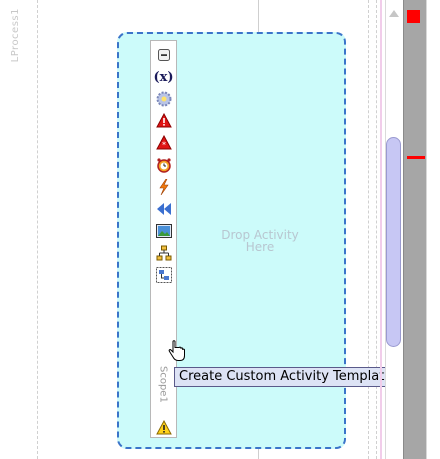 The width and height of the screenshot is (440, 459). I want to click on create-template-button, so click(163, 275).